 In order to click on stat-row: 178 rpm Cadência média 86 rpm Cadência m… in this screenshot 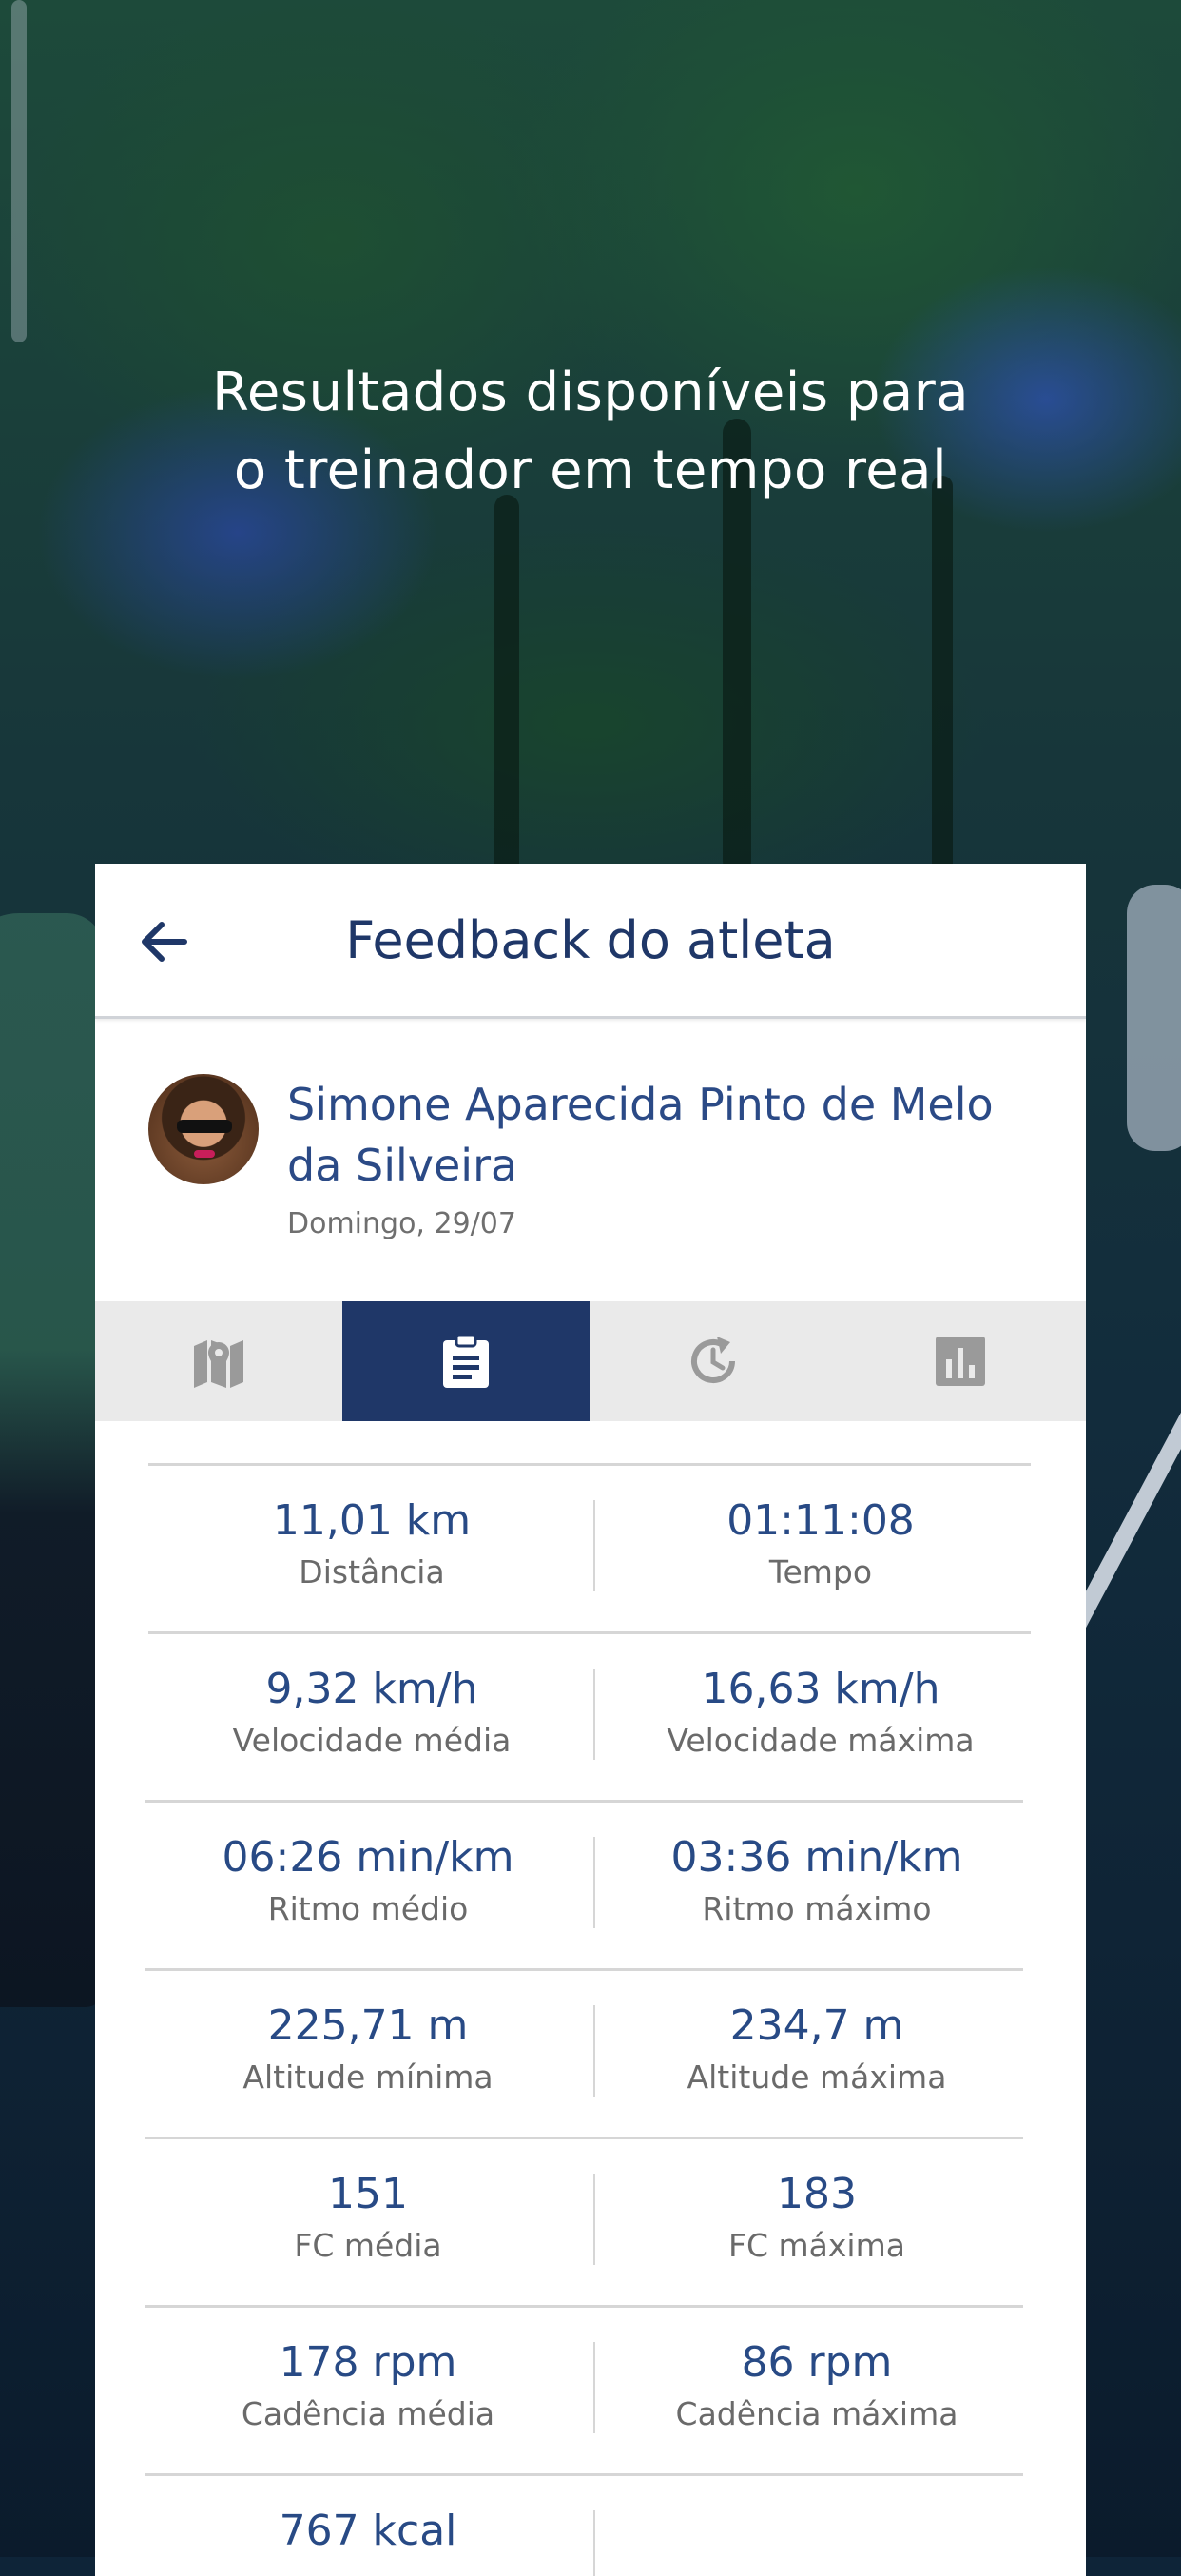, I will do `click(584, 2389)`.